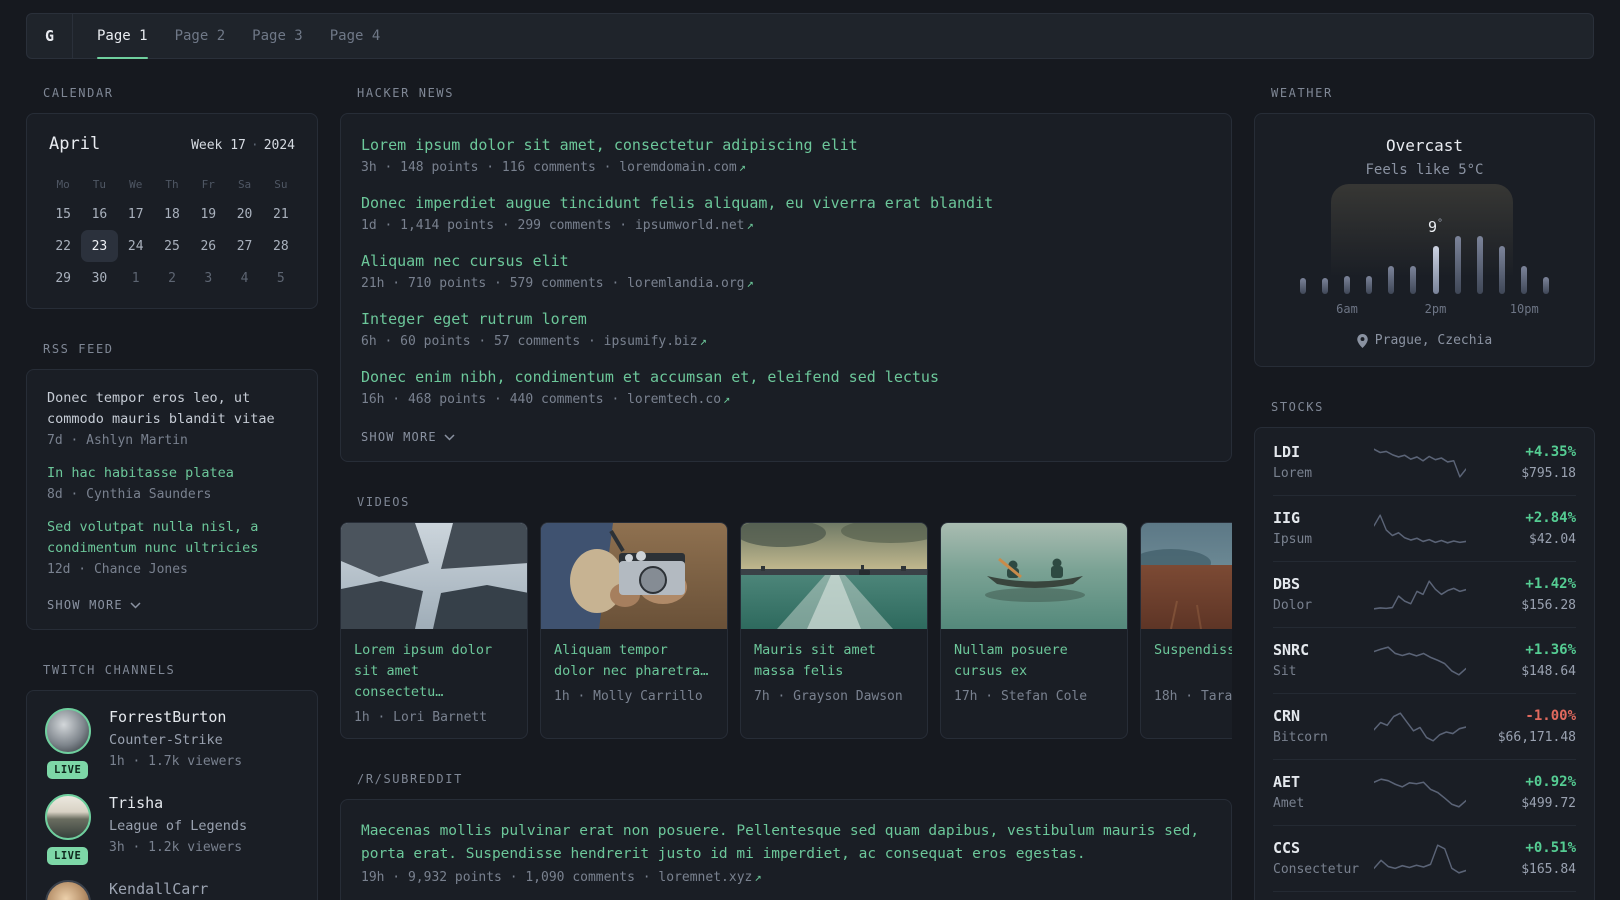  I want to click on stock-row: DBS Dolor +1.42% $156.28, so click(1424, 594).